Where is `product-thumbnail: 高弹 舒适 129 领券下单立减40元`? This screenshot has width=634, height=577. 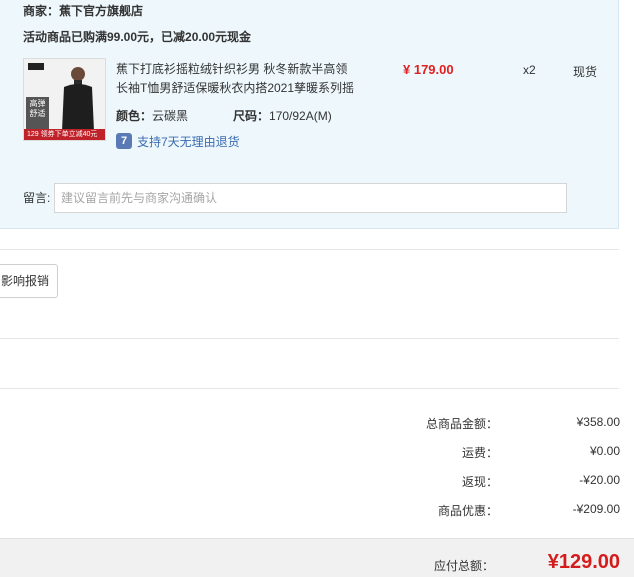
product-thumbnail: 高弹 舒适 129 领券下单立减40元 is located at coordinates (64, 99).